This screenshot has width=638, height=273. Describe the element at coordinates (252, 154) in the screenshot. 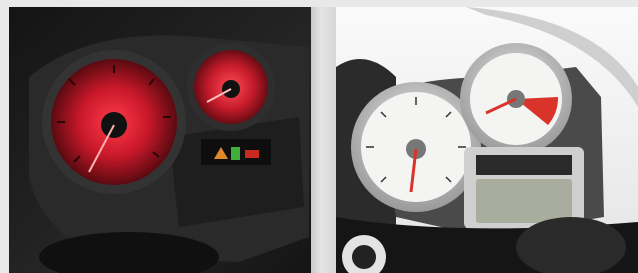

I see `abs-lamp-icon` at that location.